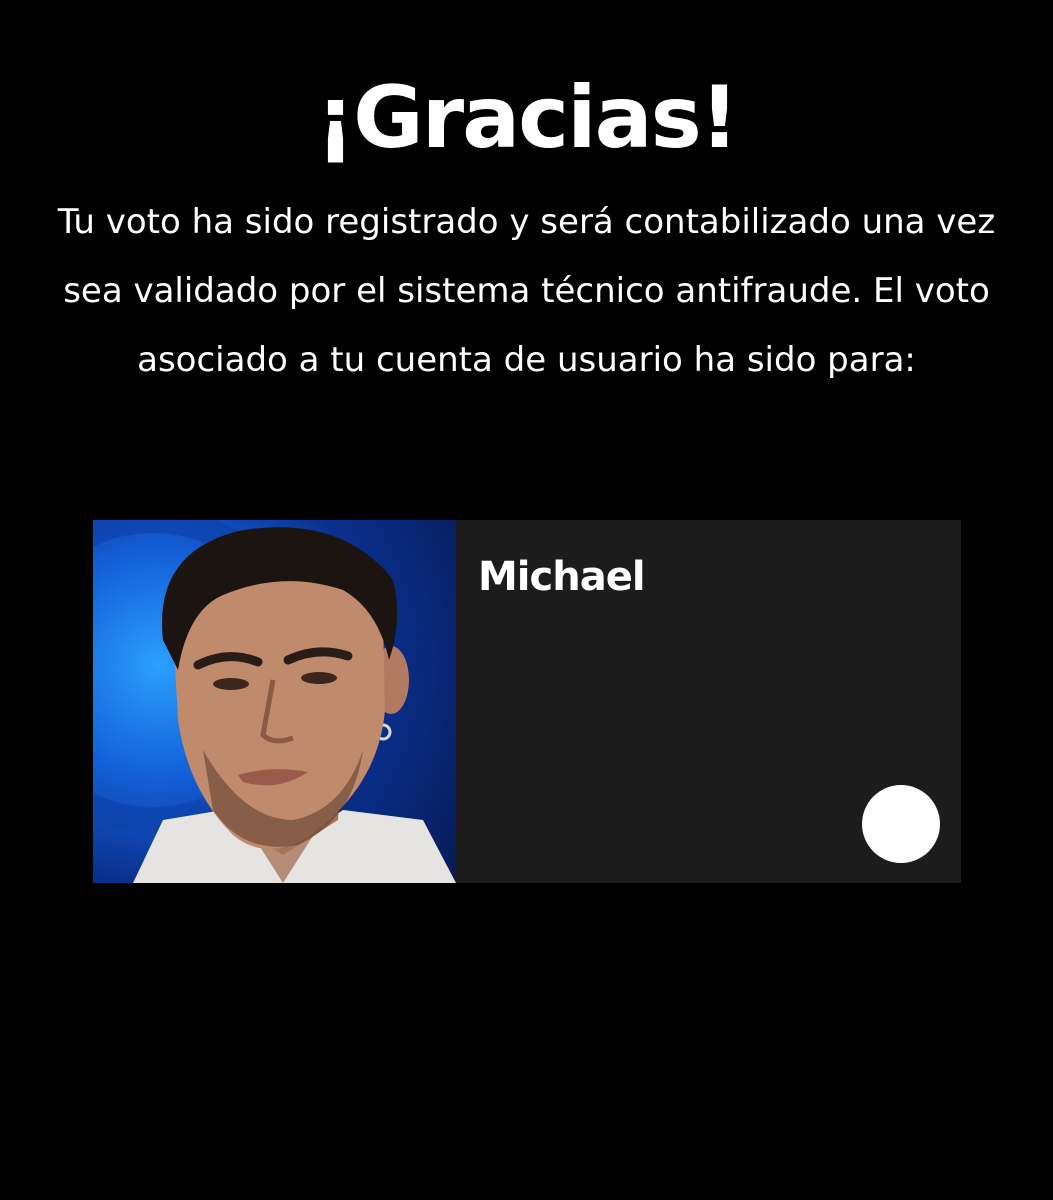  I want to click on portrait-illustration, so click(274, 701).